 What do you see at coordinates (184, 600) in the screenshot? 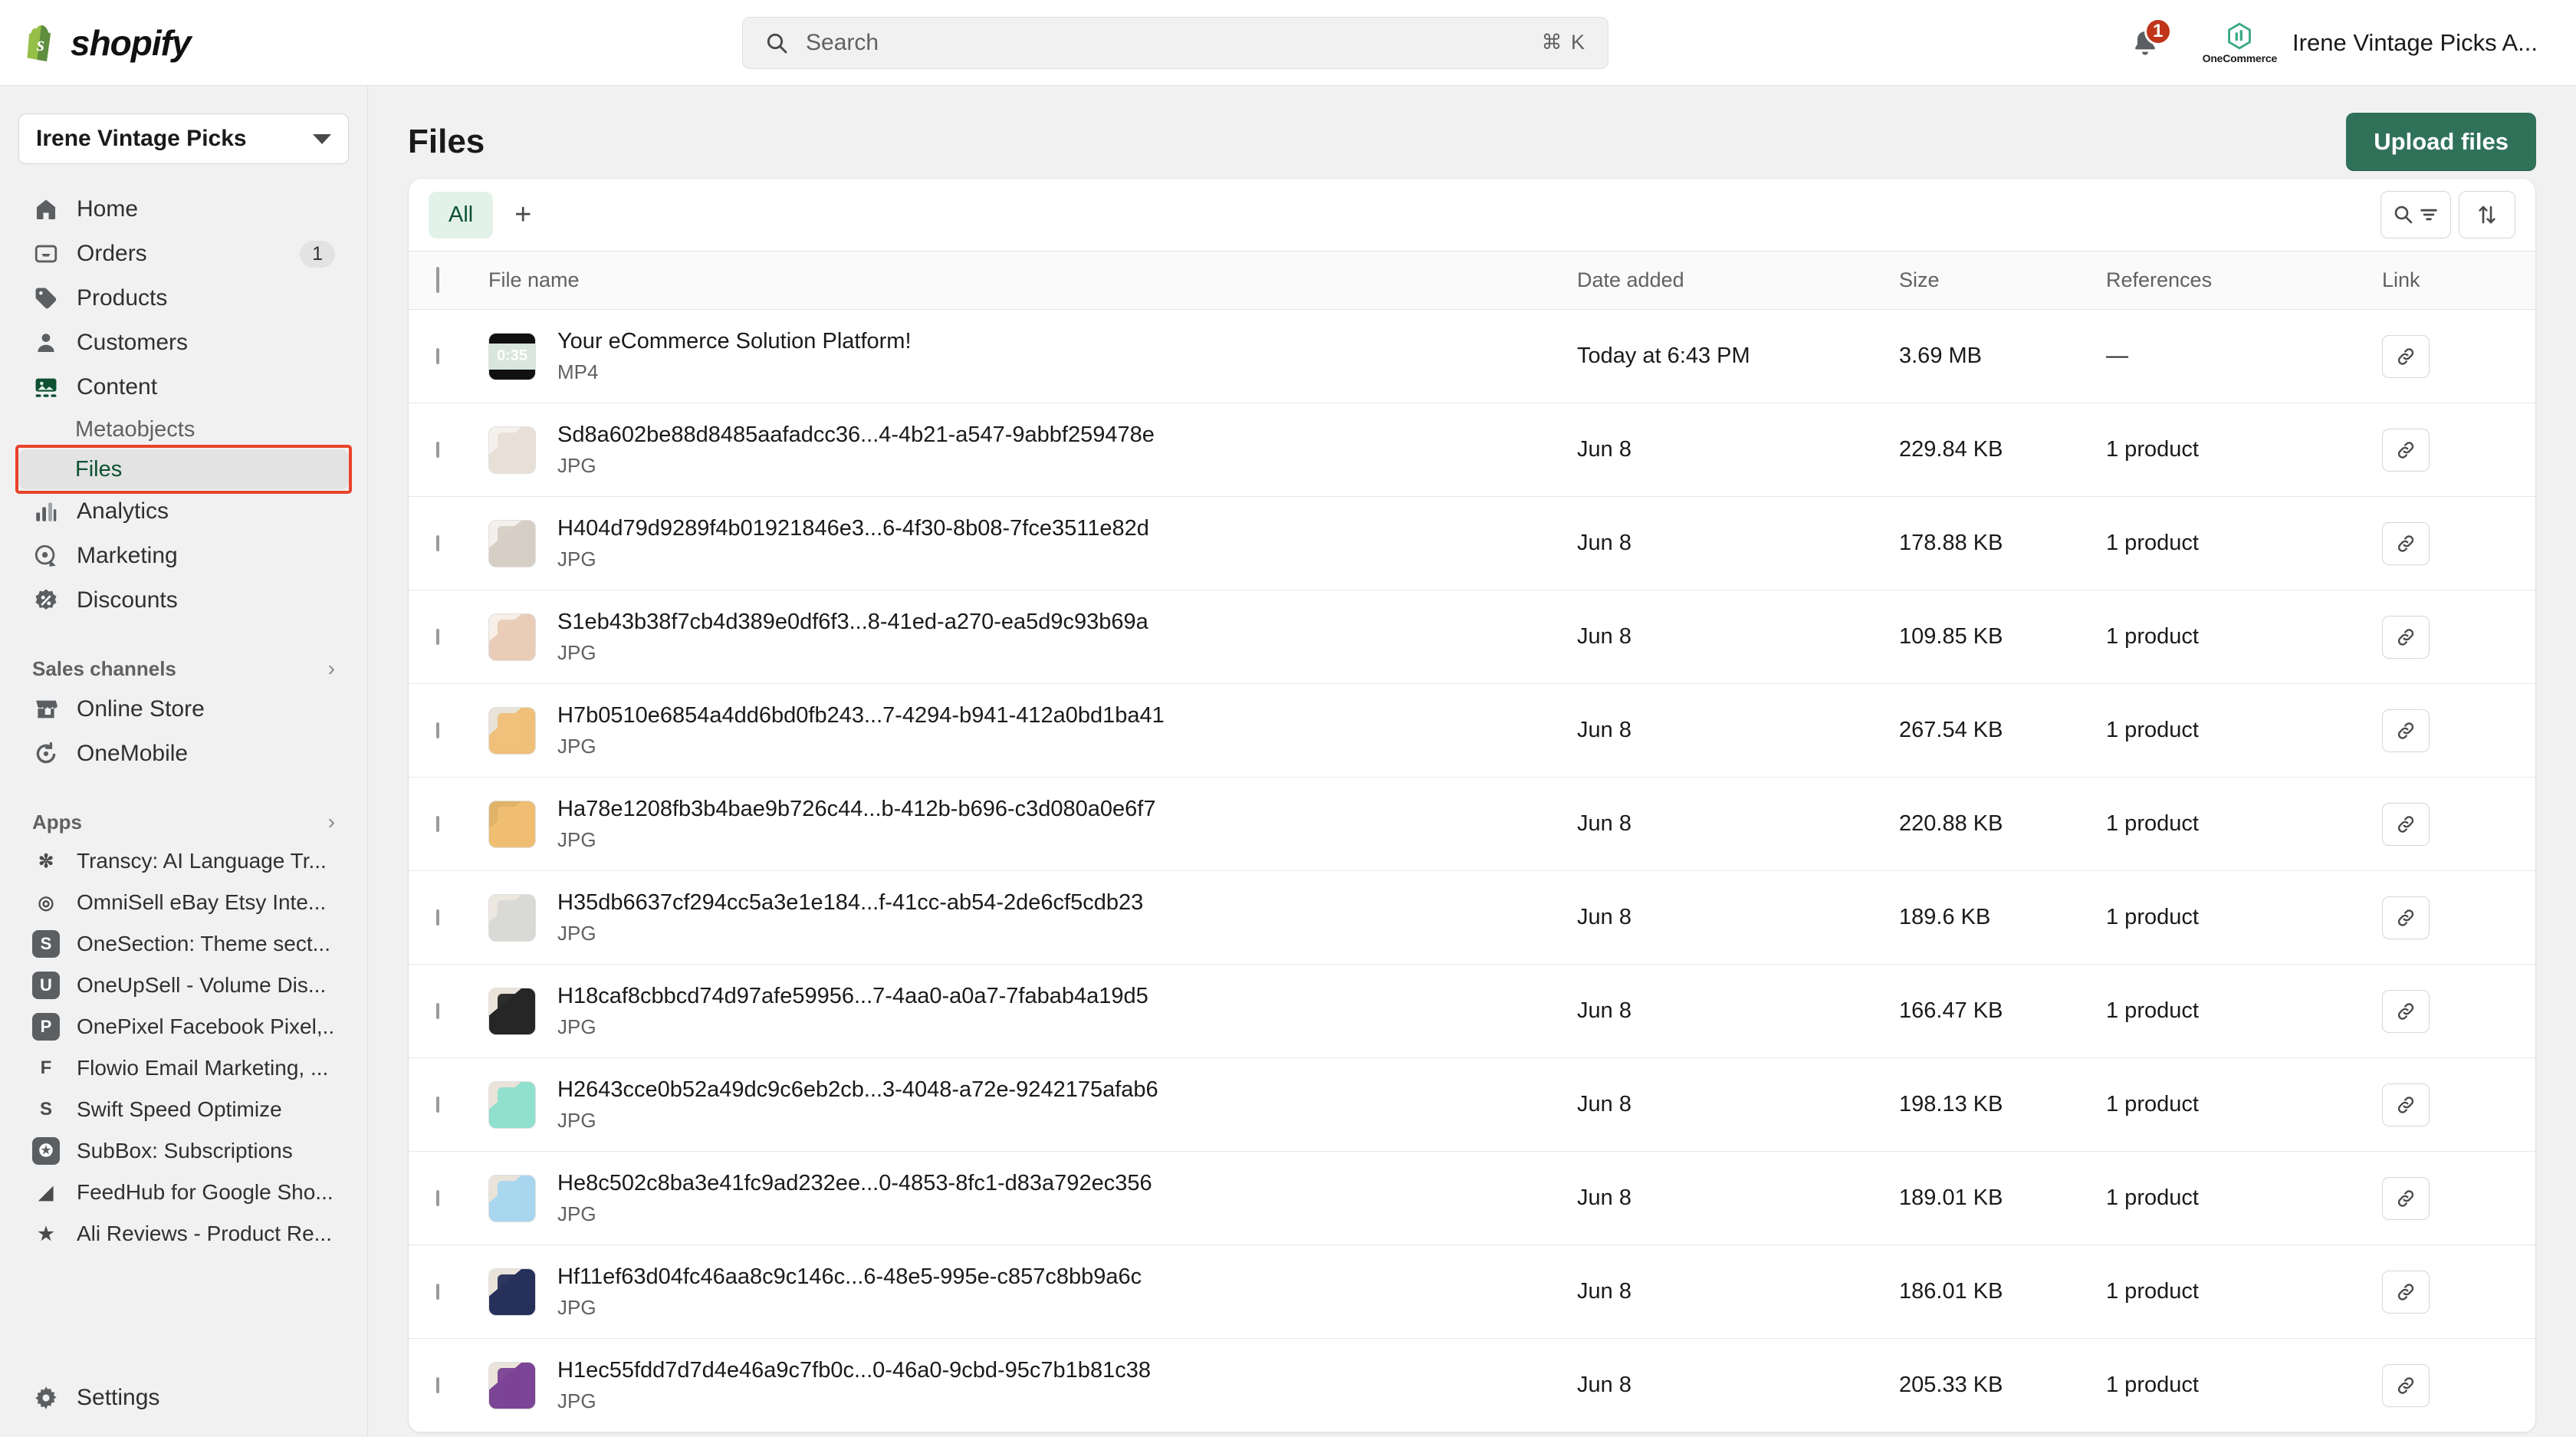
I see `sidebar-item-discounts: Discounts` at bounding box center [184, 600].